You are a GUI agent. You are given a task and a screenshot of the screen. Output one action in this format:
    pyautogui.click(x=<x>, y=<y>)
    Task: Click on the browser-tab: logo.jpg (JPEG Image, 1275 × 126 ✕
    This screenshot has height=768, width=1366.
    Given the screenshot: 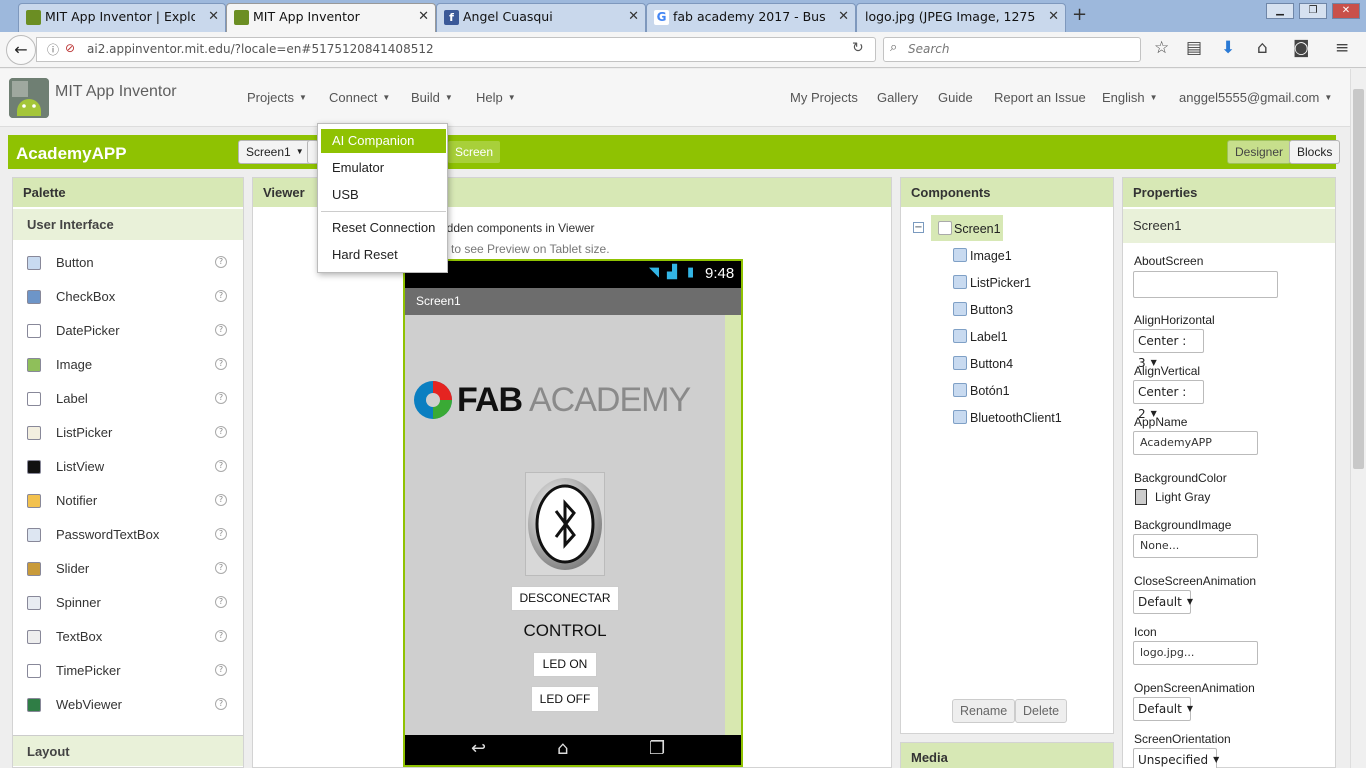 What is the action you would take?
    pyautogui.click(x=961, y=17)
    